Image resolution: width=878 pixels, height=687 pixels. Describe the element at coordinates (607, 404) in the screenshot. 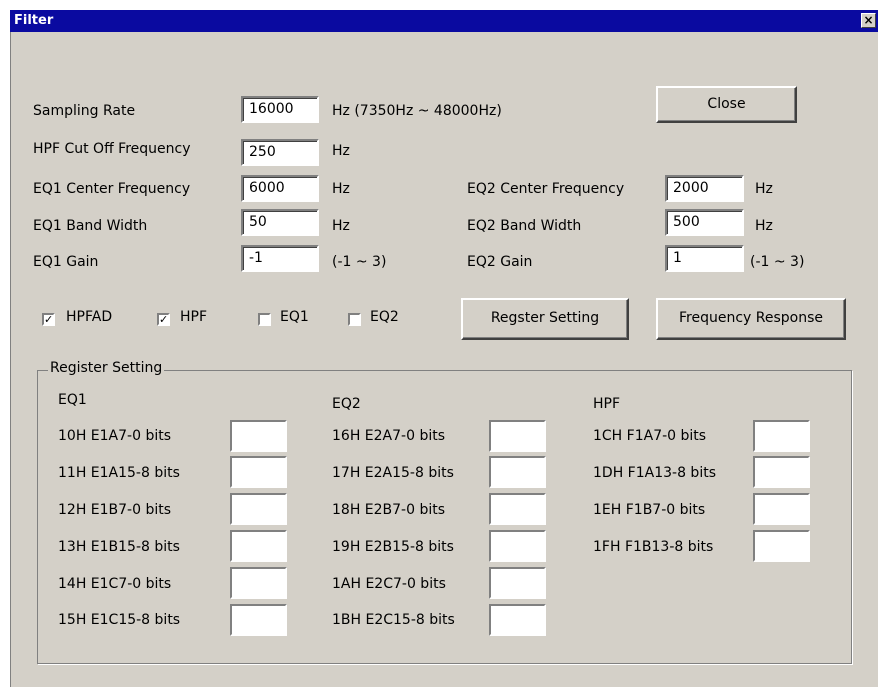

I see `hpf-register-header: HPF` at that location.